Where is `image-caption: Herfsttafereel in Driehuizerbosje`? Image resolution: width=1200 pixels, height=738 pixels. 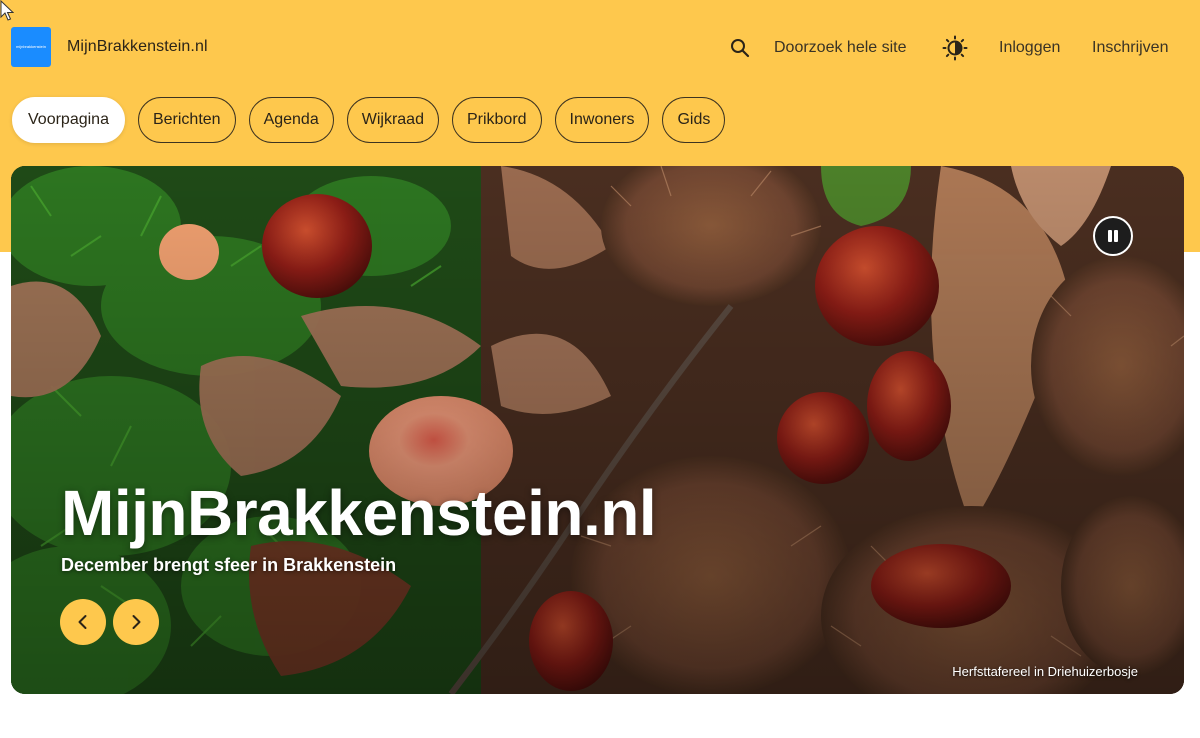 image-caption: Herfsttafereel in Driehuizerbosje is located at coordinates (1045, 671).